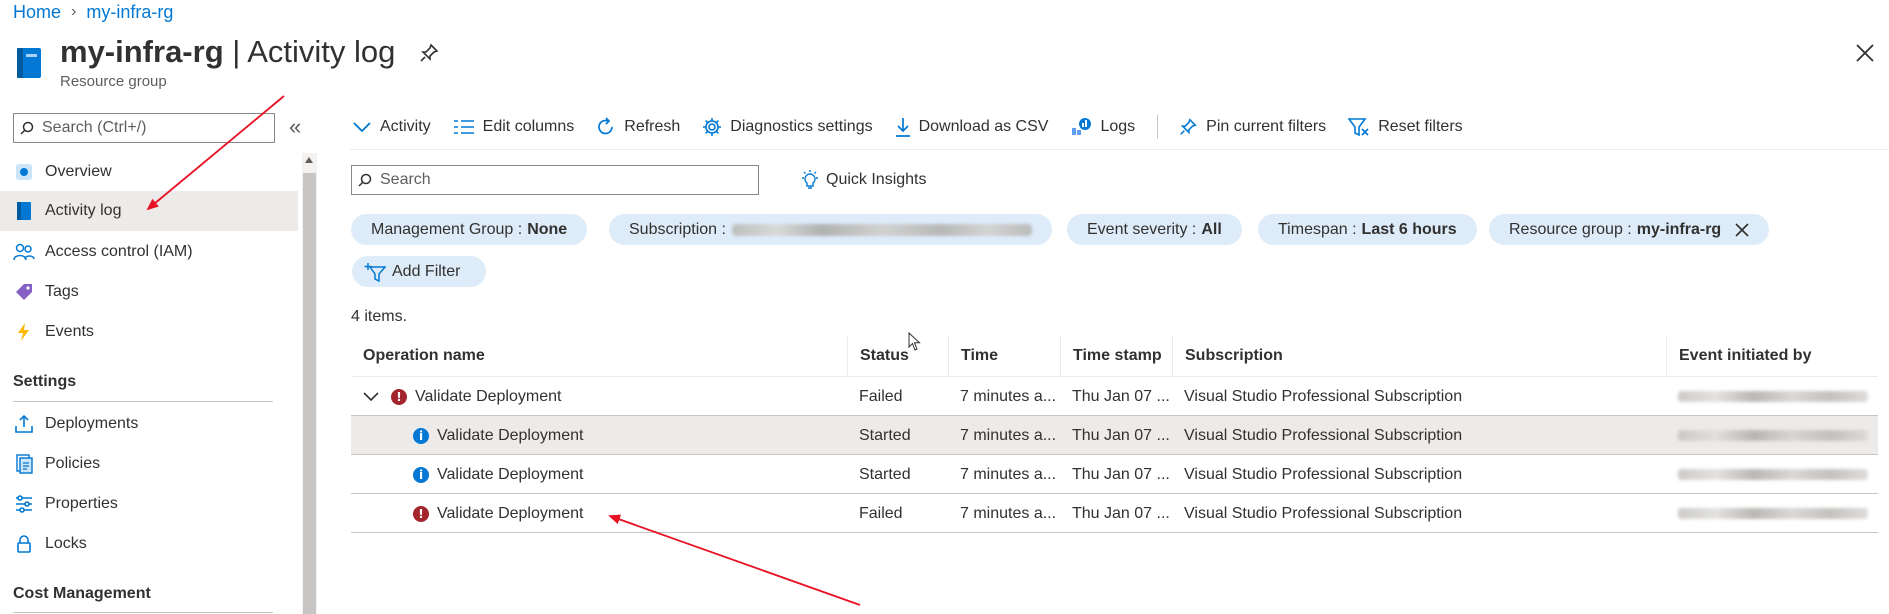 This screenshot has height=614, width=1889. I want to click on sidebar-item-events: Events, so click(149, 332).